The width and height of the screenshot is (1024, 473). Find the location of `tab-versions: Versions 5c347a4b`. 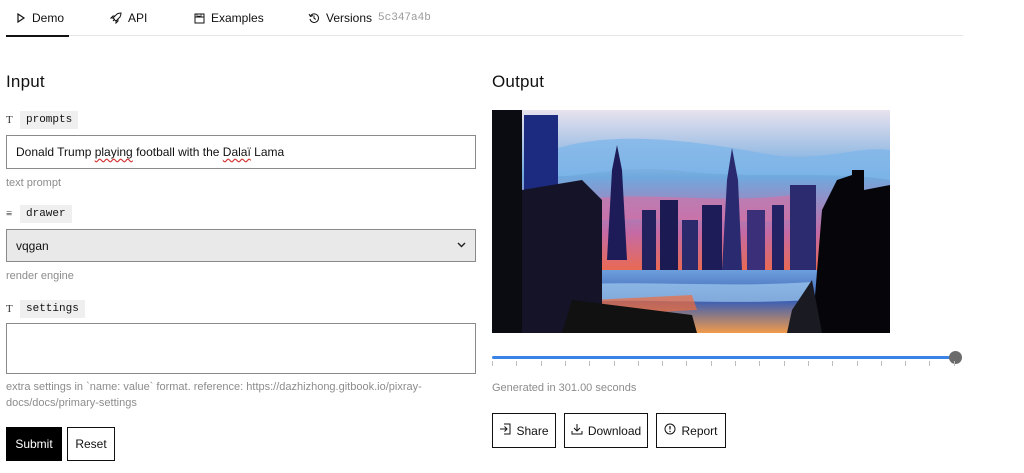

tab-versions: Versions 5c347a4b is located at coordinates (369, 18).